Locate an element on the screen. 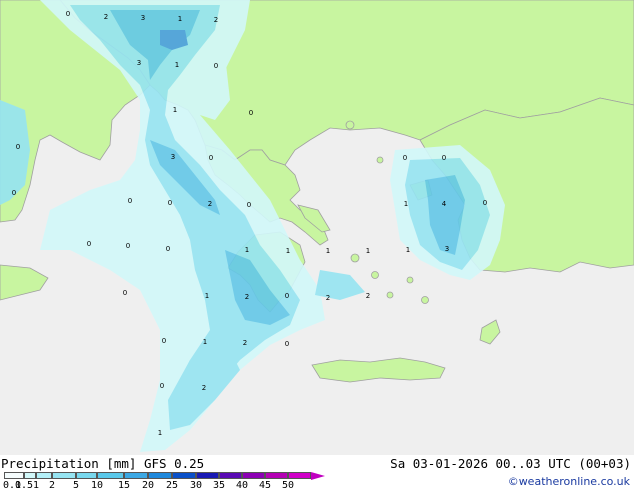 The image size is (634, 491). map-title: Precipitation [mm] GFS 0.25 is located at coordinates (103, 463).